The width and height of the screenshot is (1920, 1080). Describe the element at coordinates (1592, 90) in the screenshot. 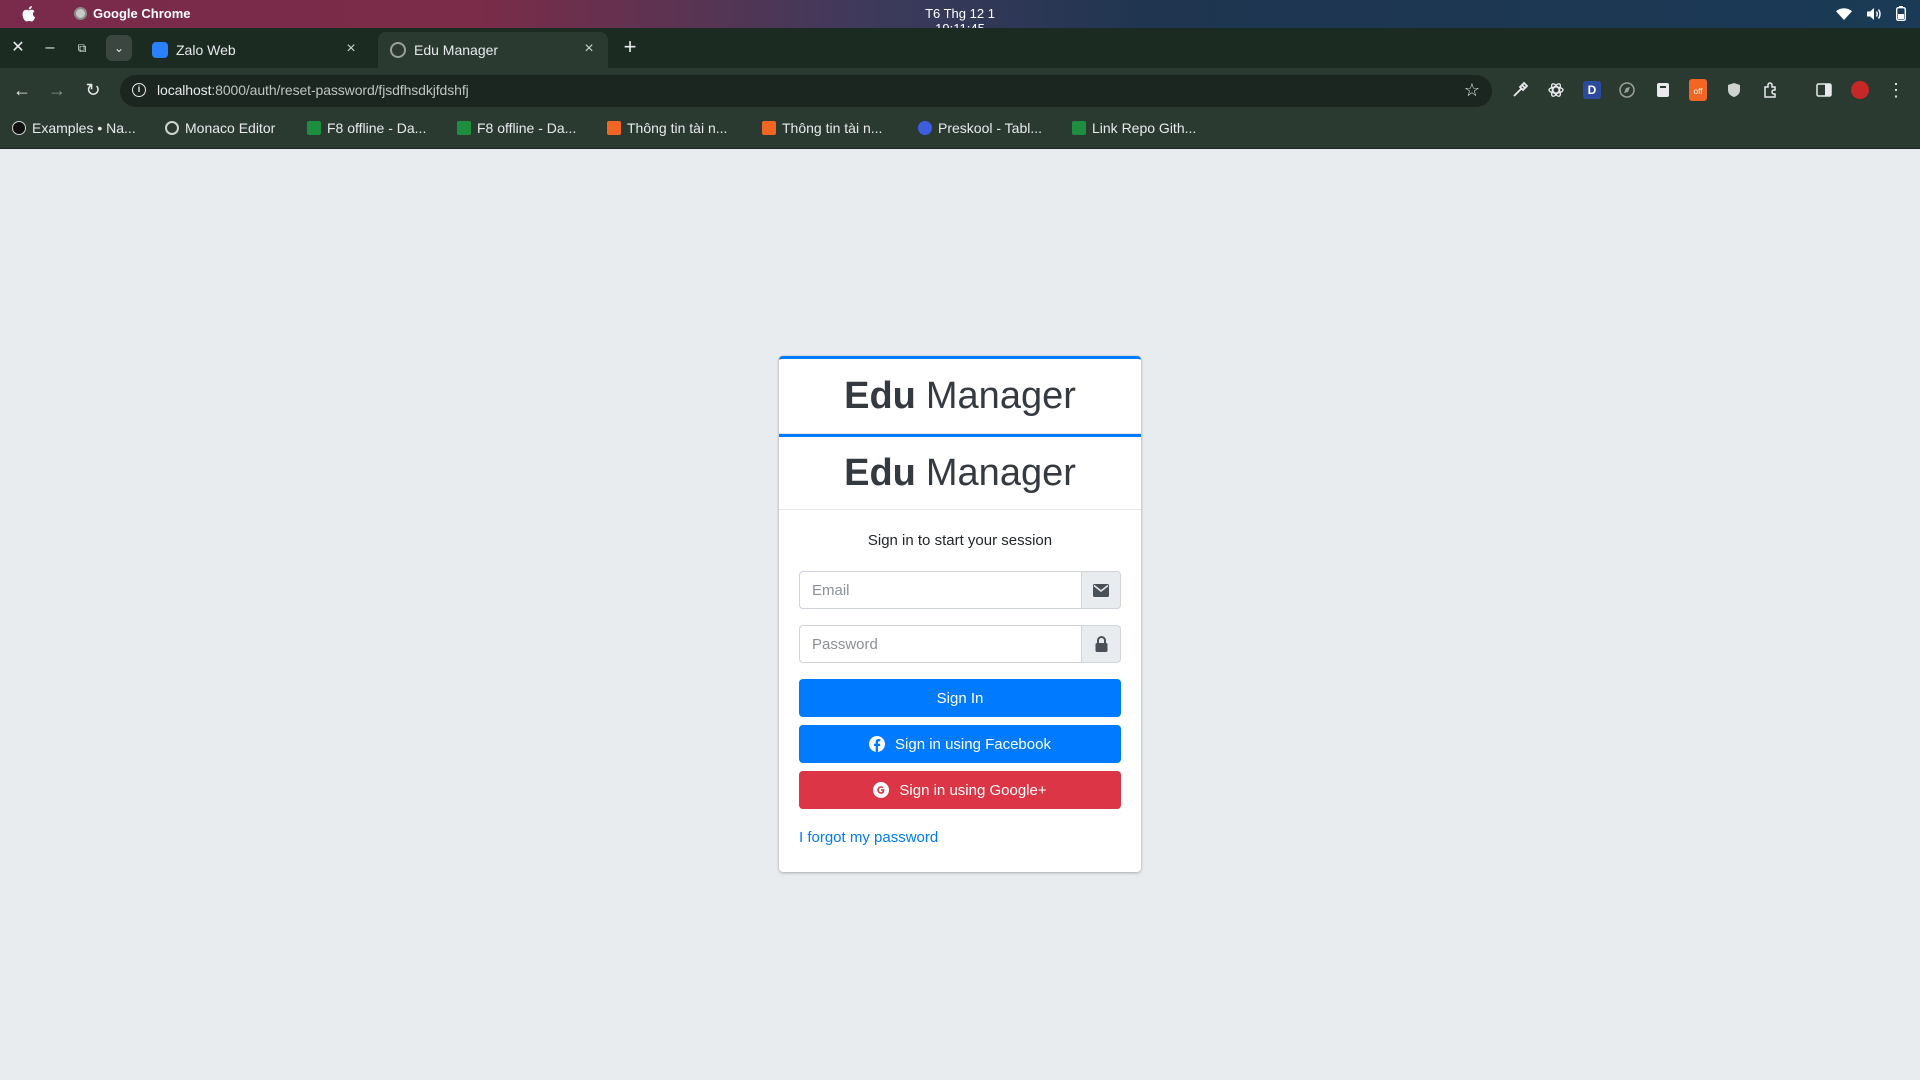

I see `d-extension-icon: D` at that location.